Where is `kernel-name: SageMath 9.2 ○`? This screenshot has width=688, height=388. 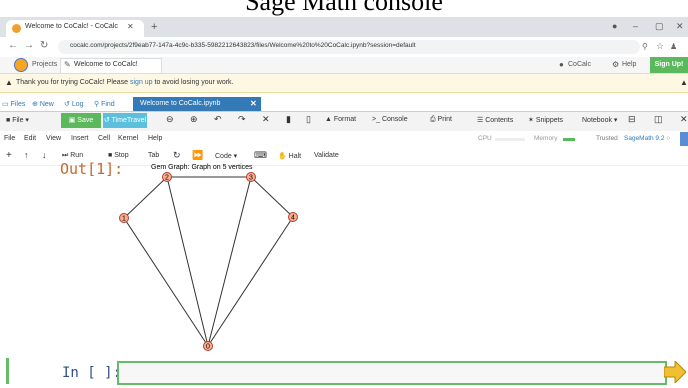
kernel-name: SageMath 9.2 ○ is located at coordinates (647, 138).